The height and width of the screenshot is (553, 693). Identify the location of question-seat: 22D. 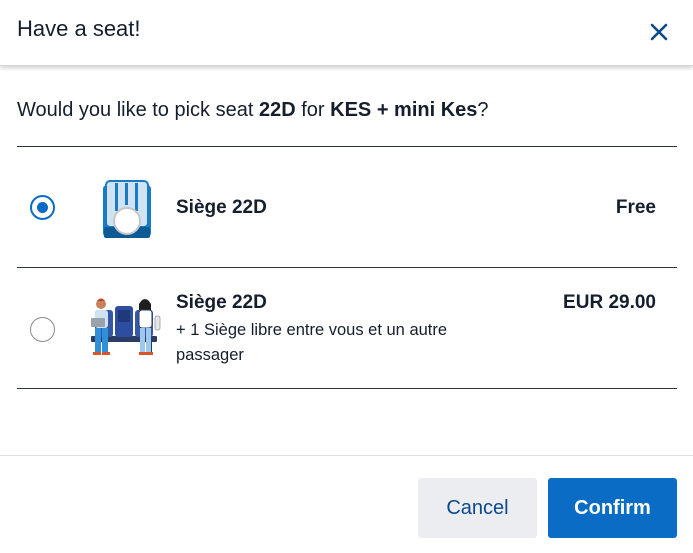
(277, 110).